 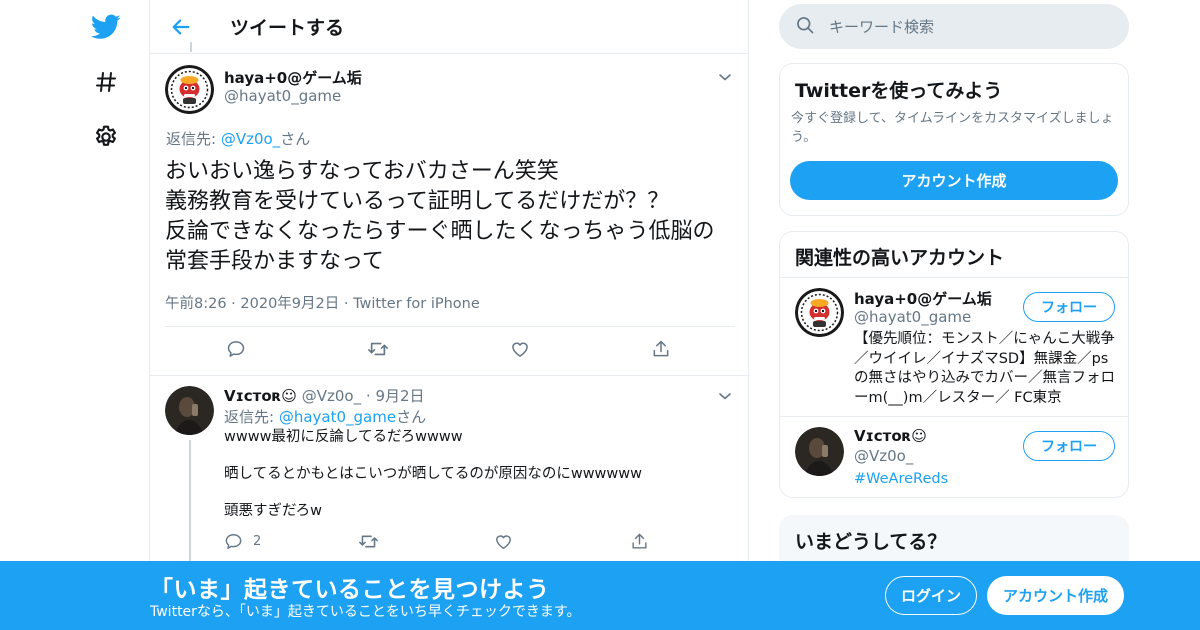 I want to click on search-icon, so click(x=805, y=27).